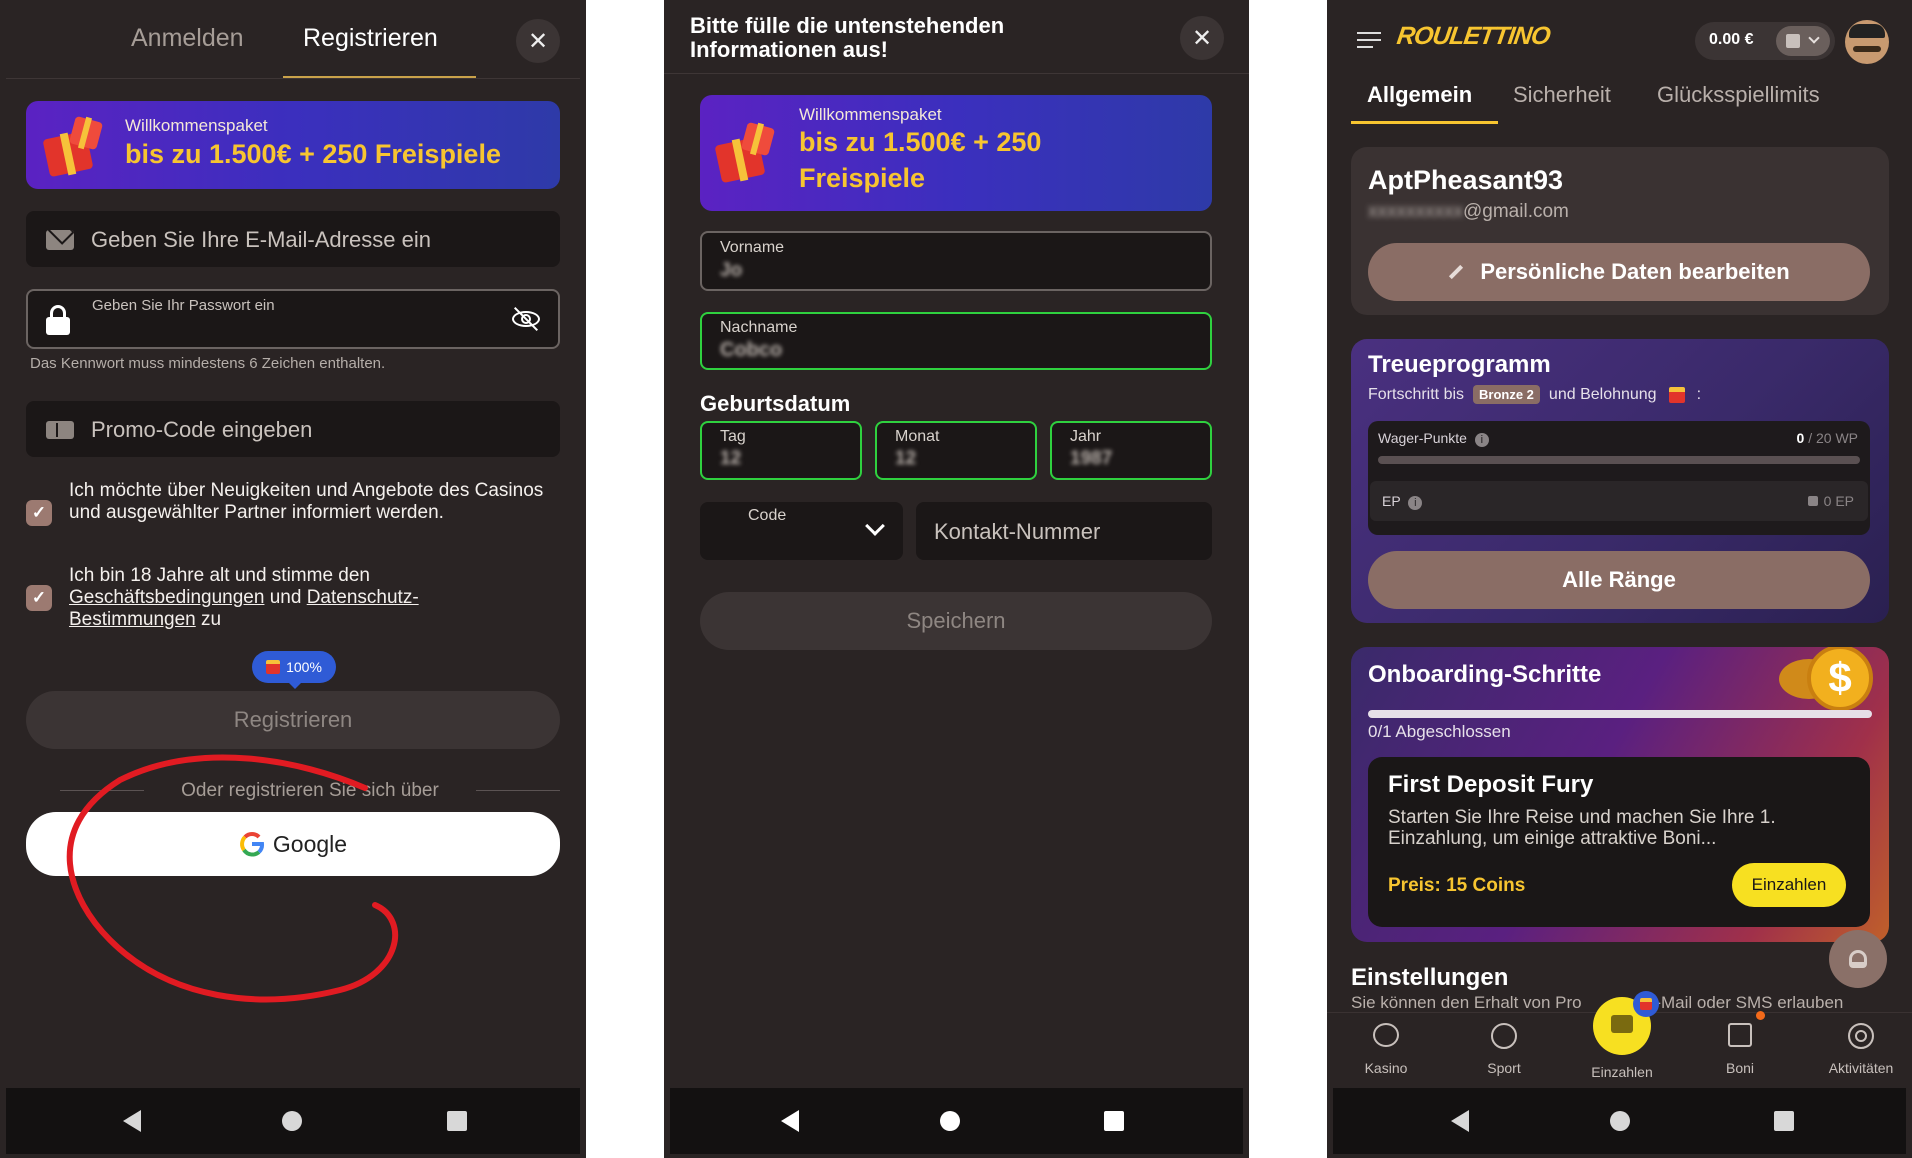  What do you see at coordinates (862, 178) in the screenshot?
I see `promo-main-line2: Freispiele` at bounding box center [862, 178].